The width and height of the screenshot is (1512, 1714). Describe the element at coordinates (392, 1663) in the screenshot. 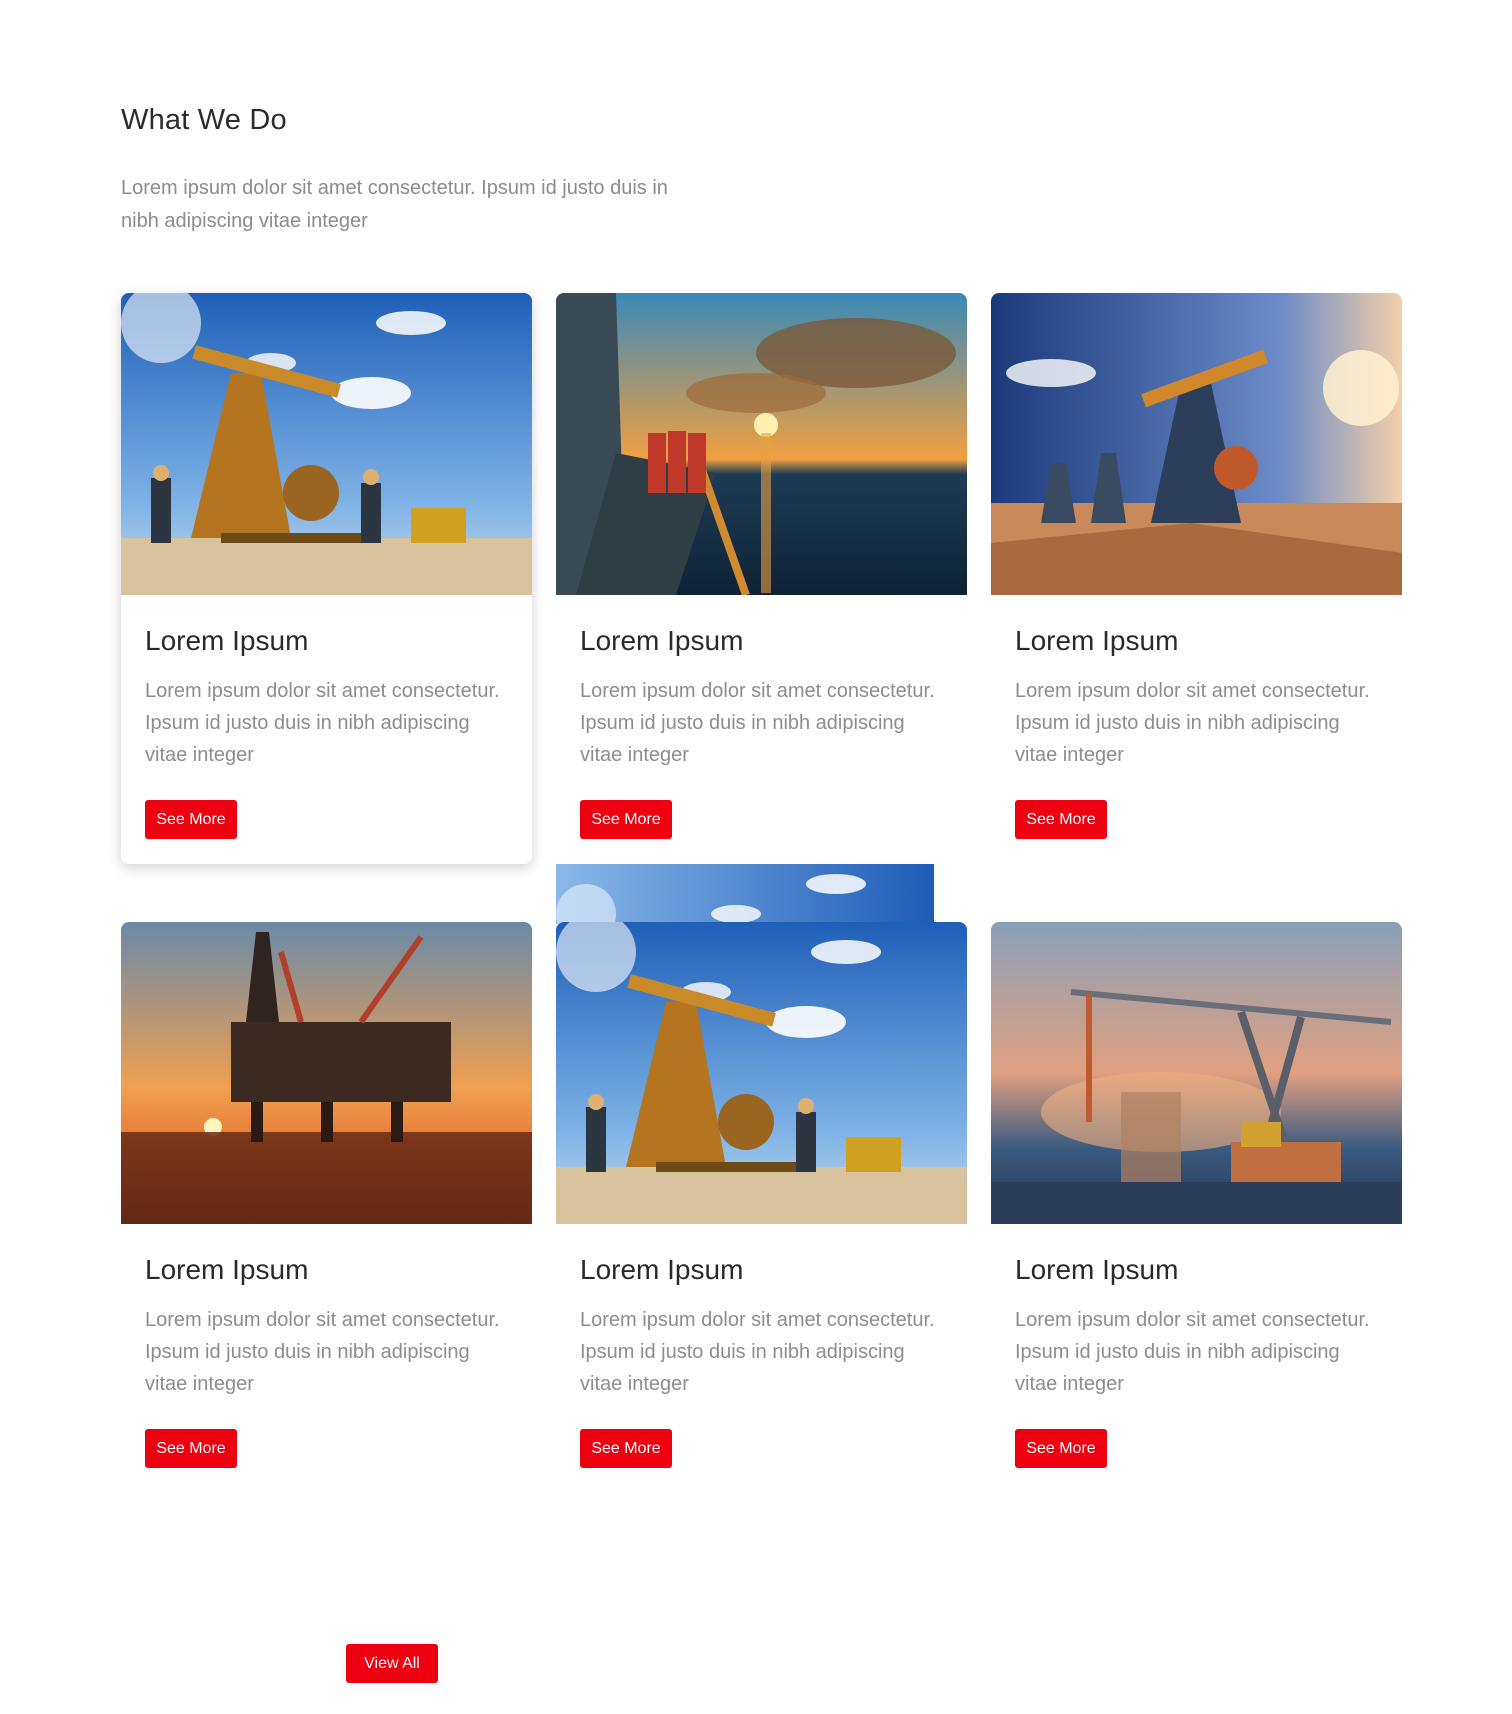

I see `view-all-button: View All` at that location.